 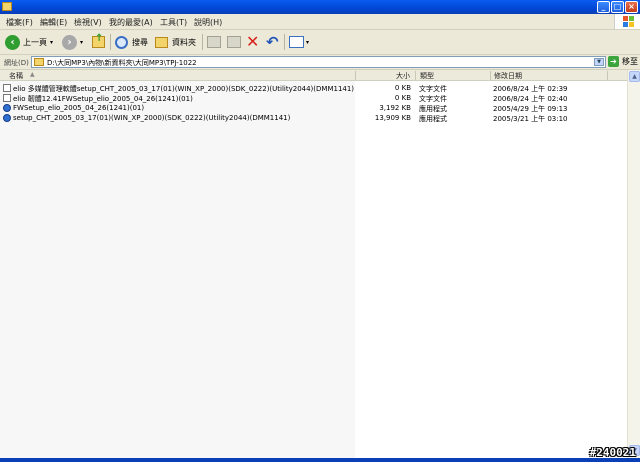 I want to click on menu-edit: 編輯(E), so click(x=53, y=22).